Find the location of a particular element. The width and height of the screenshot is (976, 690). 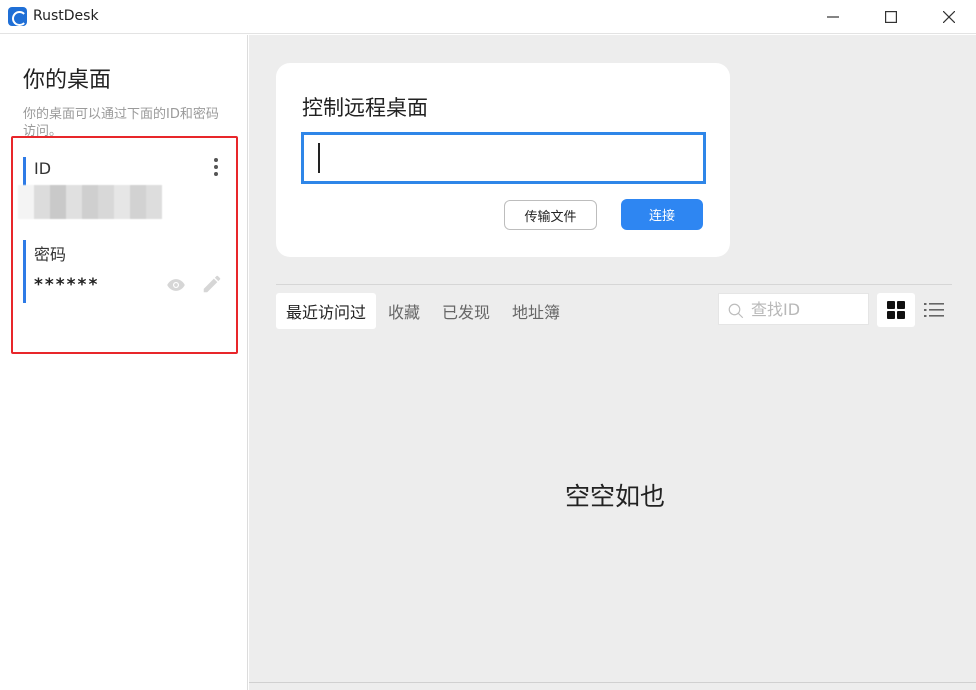

maximize-icon is located at coordinates (891, 17).